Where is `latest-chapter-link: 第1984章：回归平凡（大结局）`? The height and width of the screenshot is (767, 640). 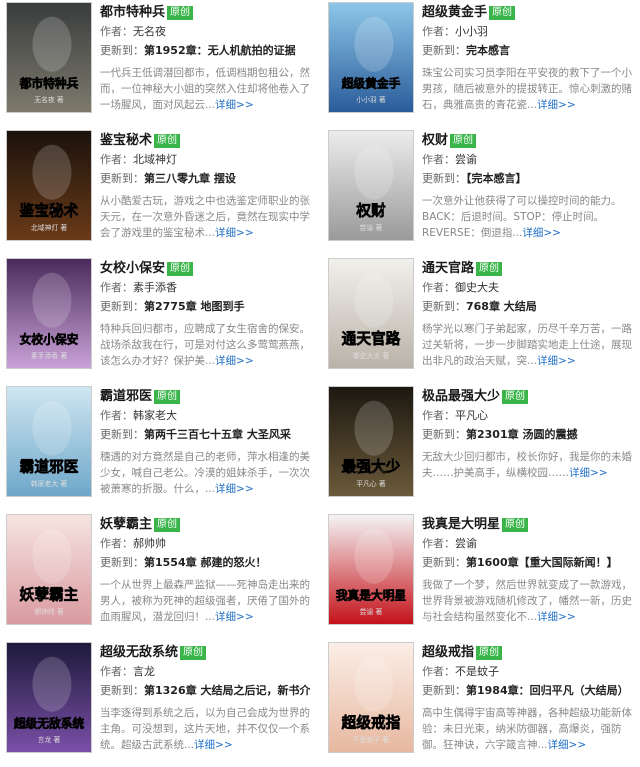
latest-chapter-link: 第1984章：回归平凡（大结局） is located at coordinates (547, 690).